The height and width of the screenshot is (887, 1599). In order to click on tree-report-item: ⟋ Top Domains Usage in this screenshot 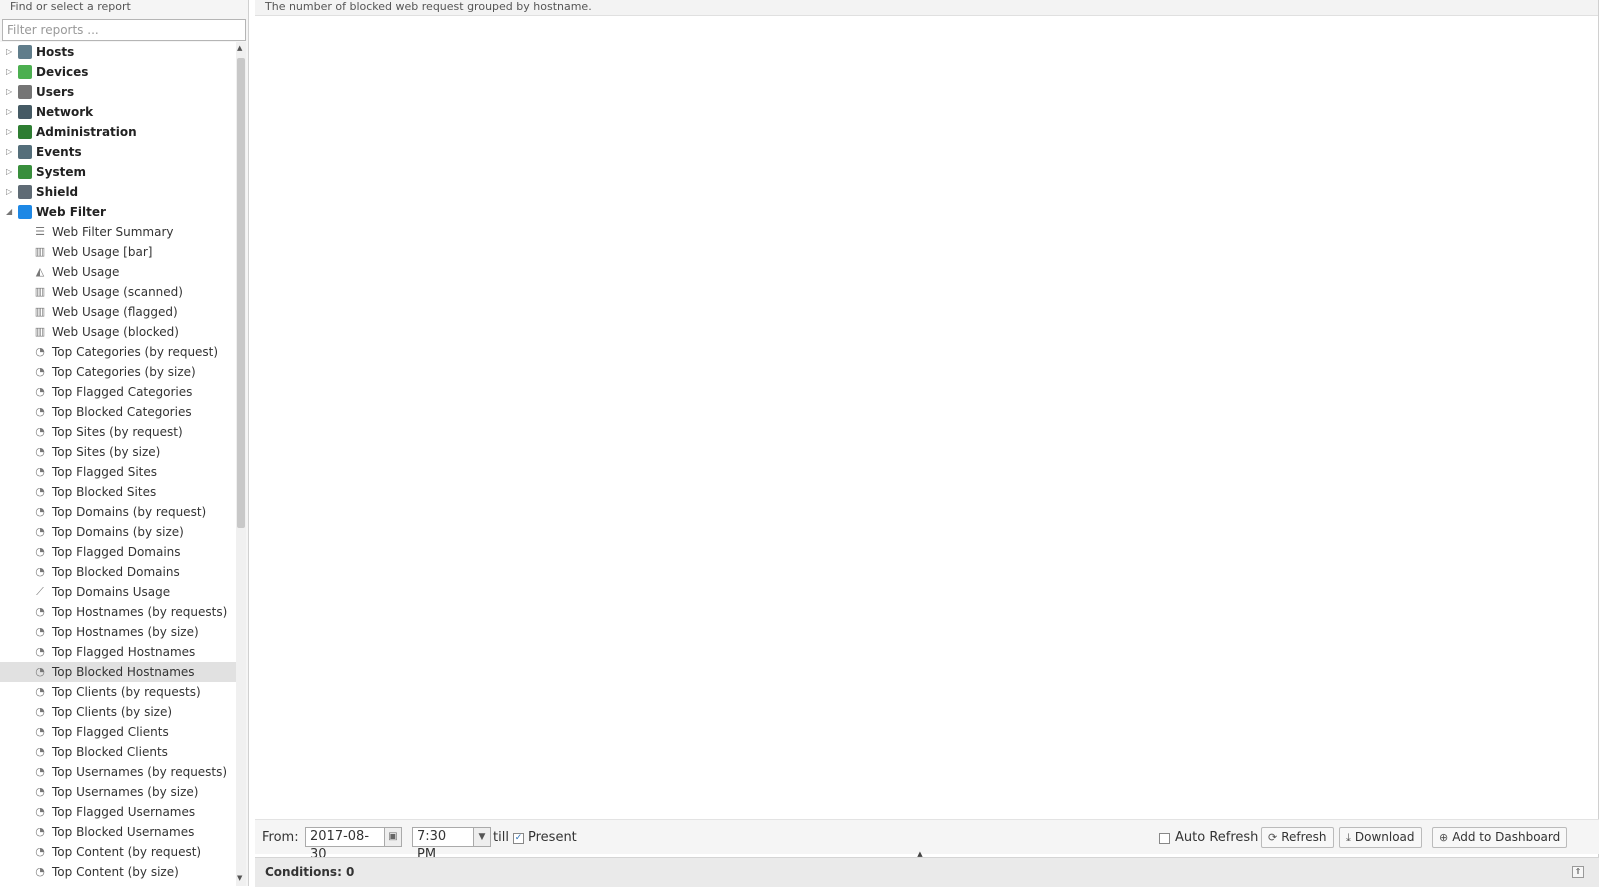, I will do `click(118, 592)`.